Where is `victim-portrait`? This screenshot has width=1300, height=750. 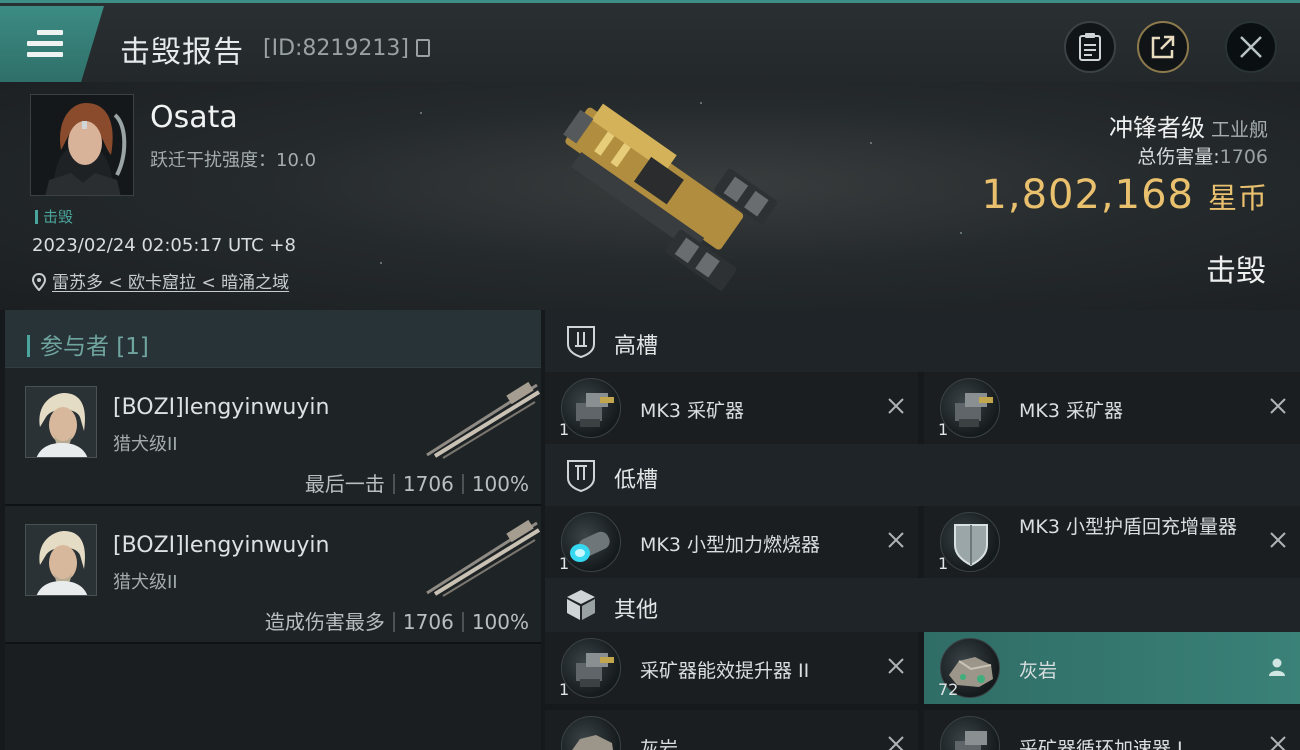
victim-portrait is located at coordinates (82, 145).